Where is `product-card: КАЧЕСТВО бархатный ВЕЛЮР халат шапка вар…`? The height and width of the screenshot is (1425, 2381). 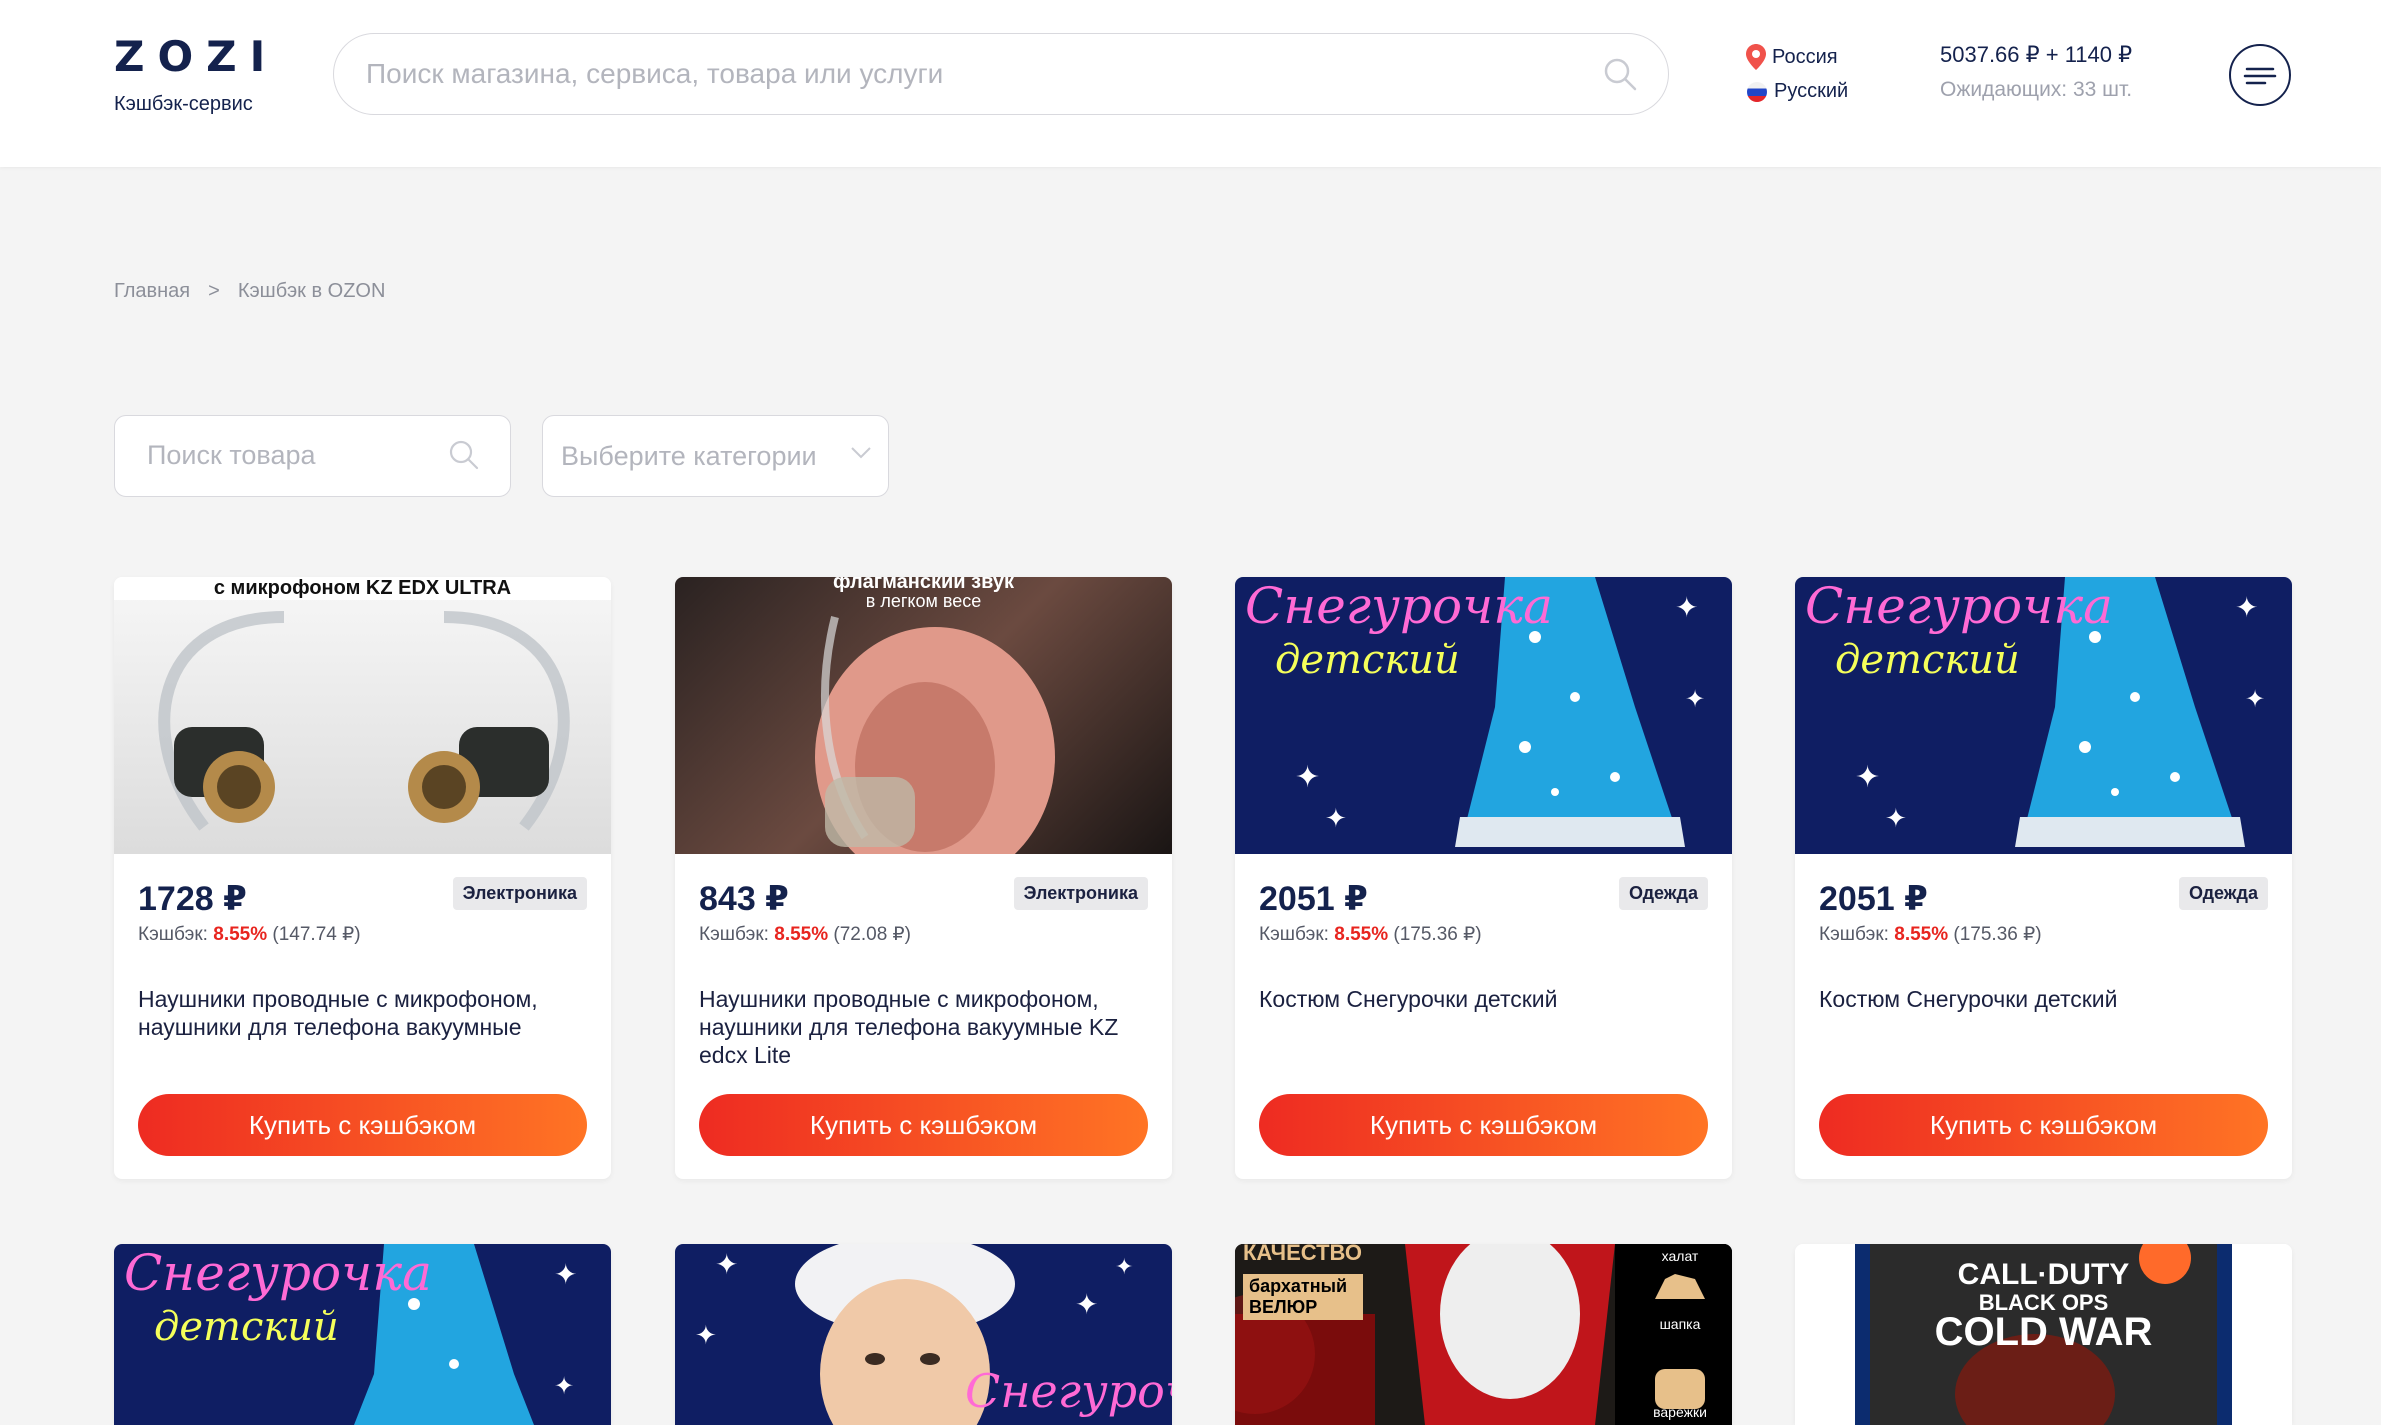
product-card: КАЧЕСТВО бархатный ВЕЛЮР халат шапка вар… is located at coordinates (1483, 1334).